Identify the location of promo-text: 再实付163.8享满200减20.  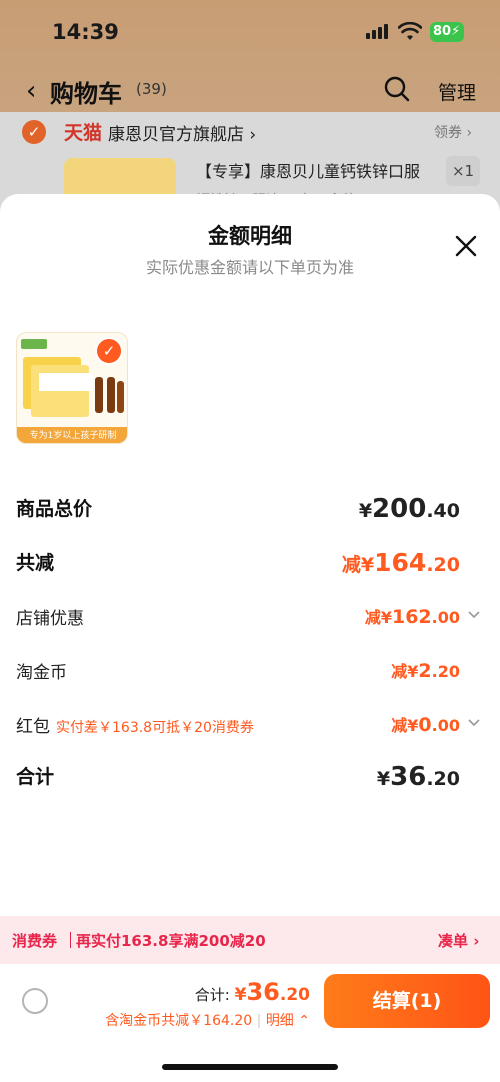
(171, 941).